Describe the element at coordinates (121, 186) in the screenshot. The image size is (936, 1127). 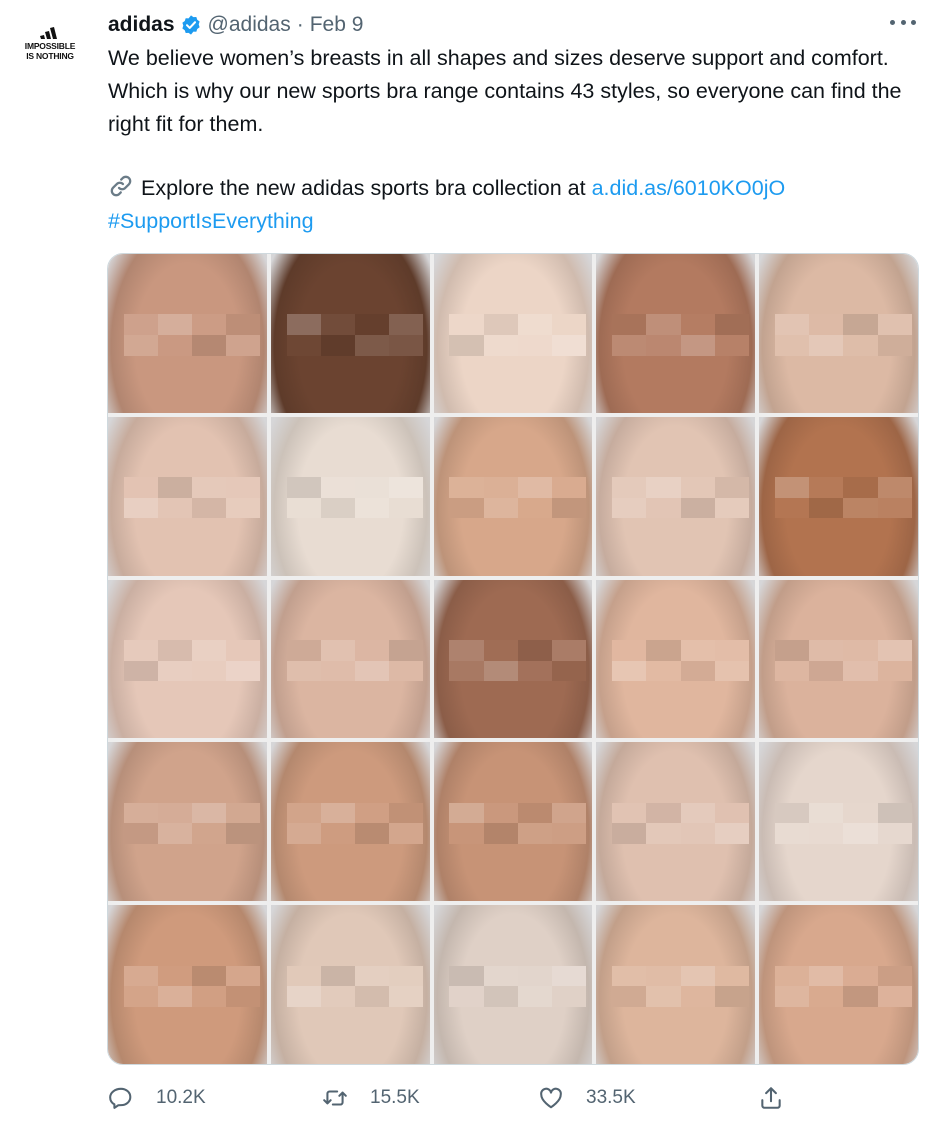
I see `link-chain-icon` at that location.